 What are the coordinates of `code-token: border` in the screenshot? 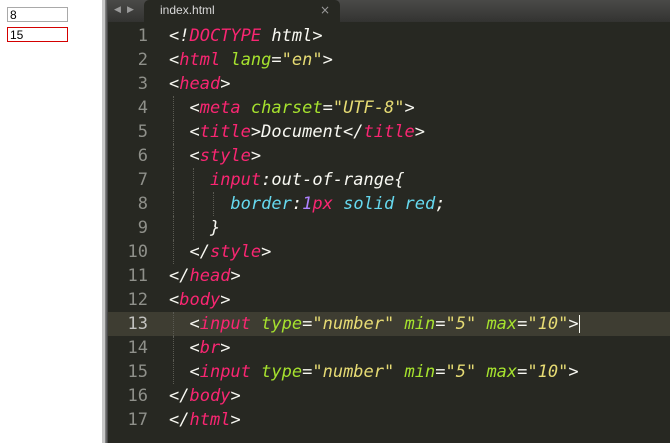 It's located at (261, 204).